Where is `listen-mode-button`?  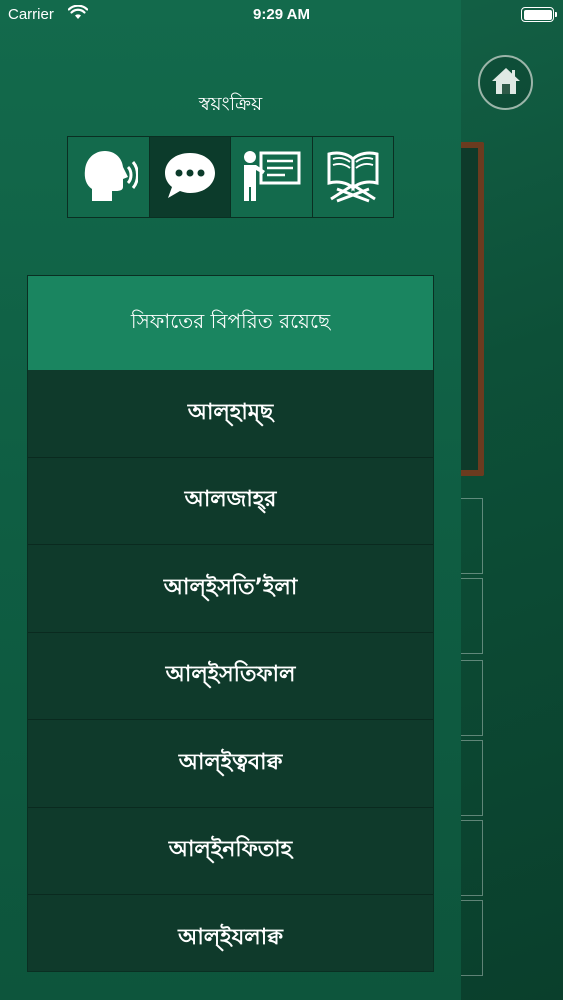
listen-mode-button is located at coordinates (109, 177).